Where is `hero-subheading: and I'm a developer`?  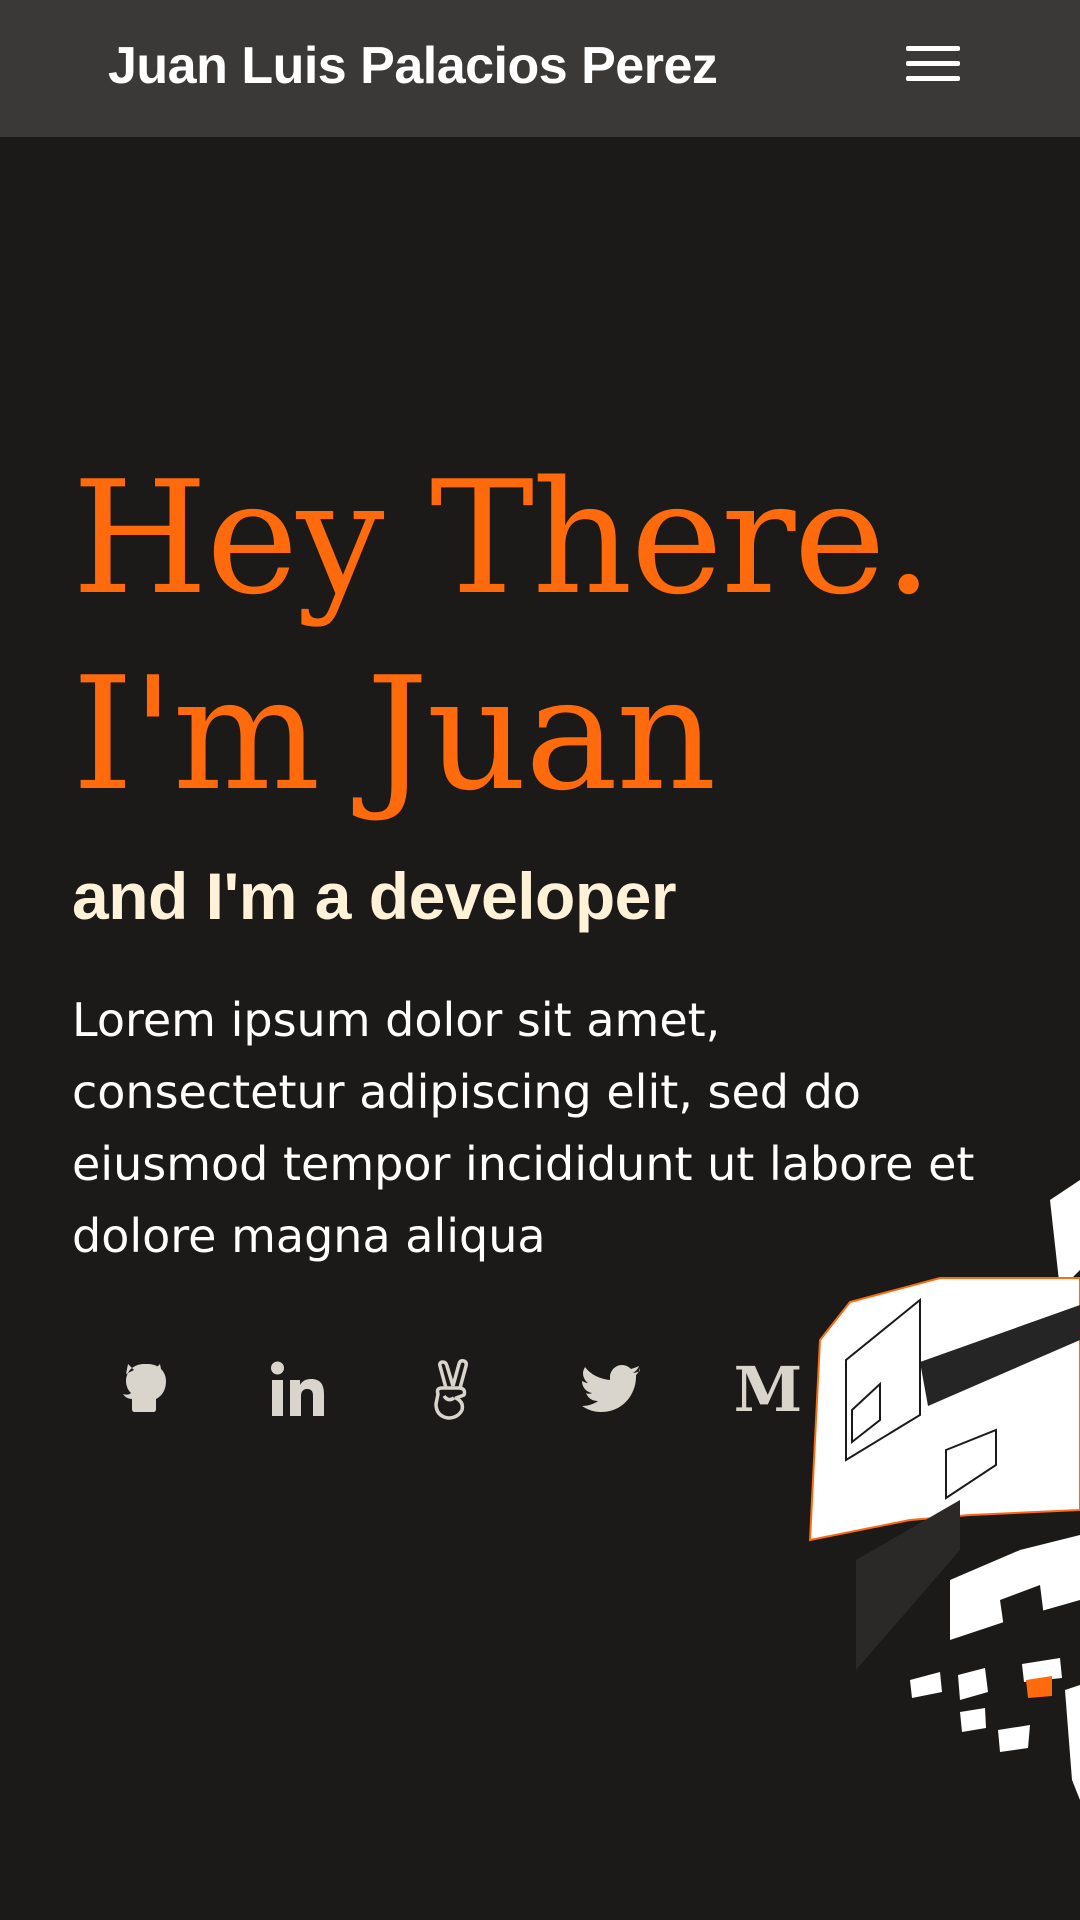
hero-subheading: and I'm a developer is located at coordinates (374, 896).